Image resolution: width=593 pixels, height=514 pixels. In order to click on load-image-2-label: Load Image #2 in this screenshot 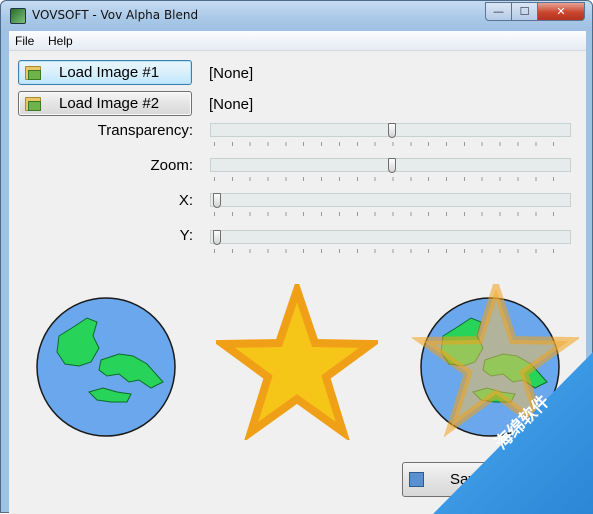, I will do `click(109, 103)`.